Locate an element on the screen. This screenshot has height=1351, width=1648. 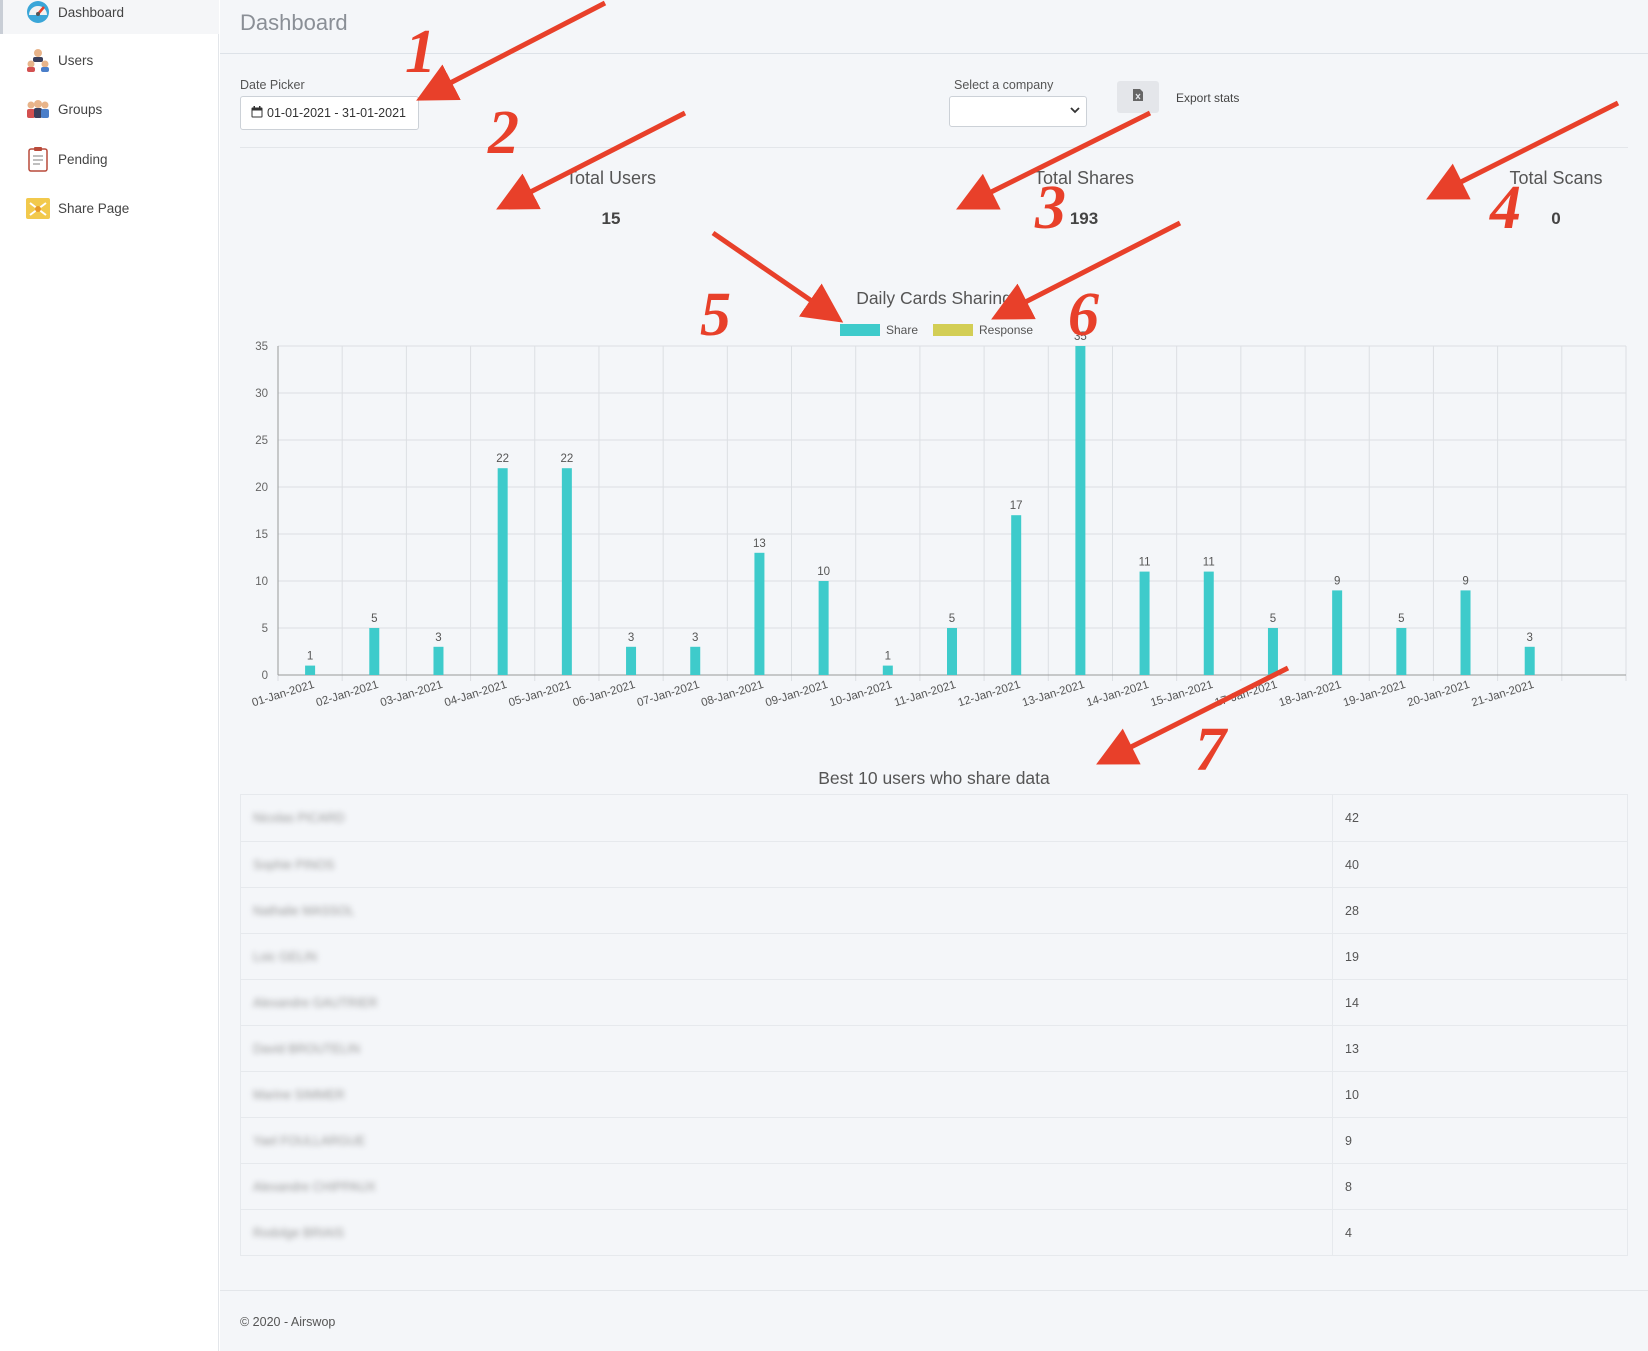
user-name: Alexandre CHIPPAUX is located at coordinates (314, 1186).